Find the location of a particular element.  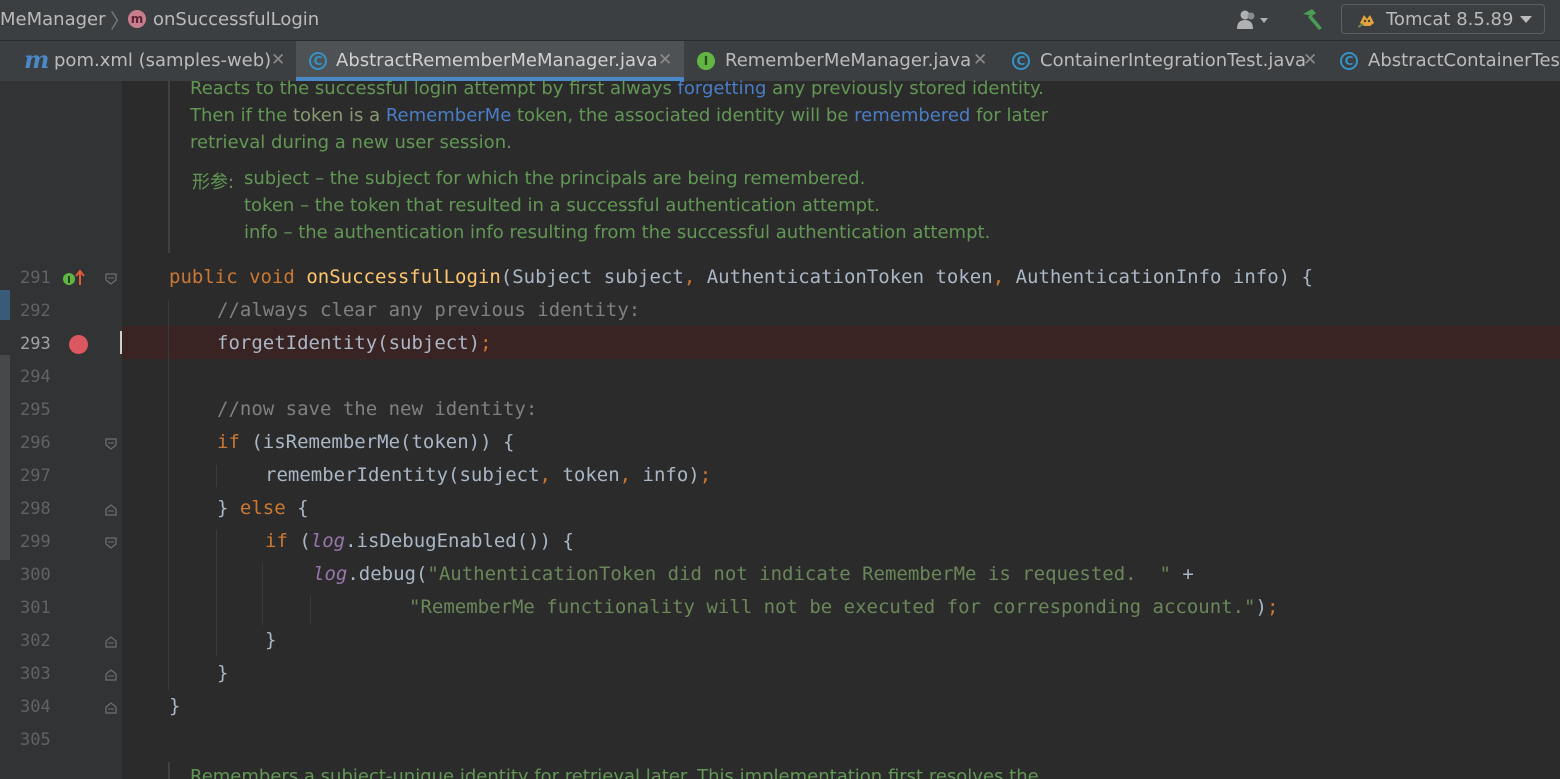

code-text: + is located at coordinates (1182, 574).